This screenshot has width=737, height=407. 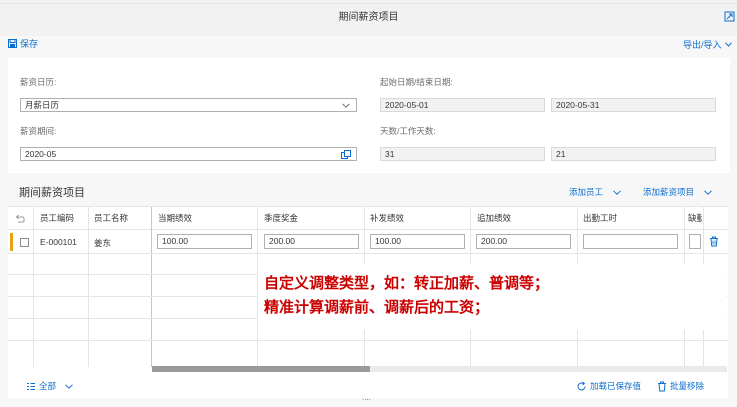 What do you see at coordinates (586, 192) in the screenshot?
I see `add-employee-label: 添加员工` at bounding box center [586, 192].